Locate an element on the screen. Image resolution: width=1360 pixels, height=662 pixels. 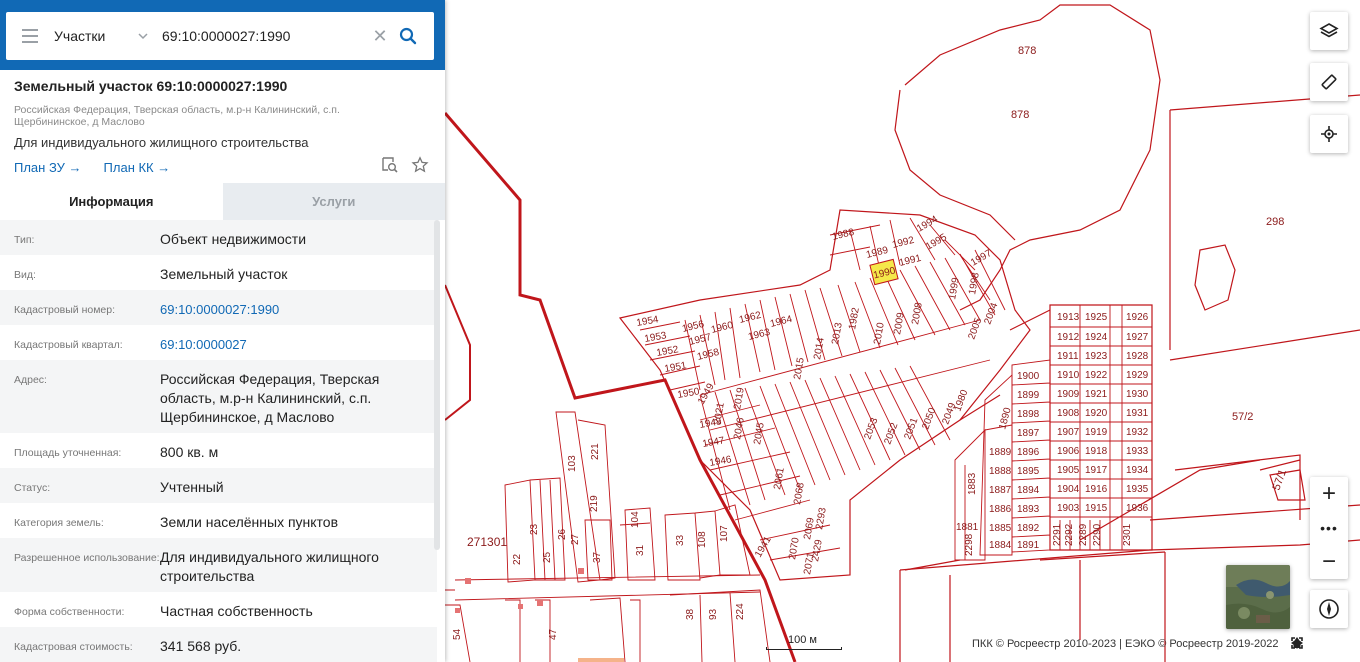
favorite-button is located at coordinates (420, 165).